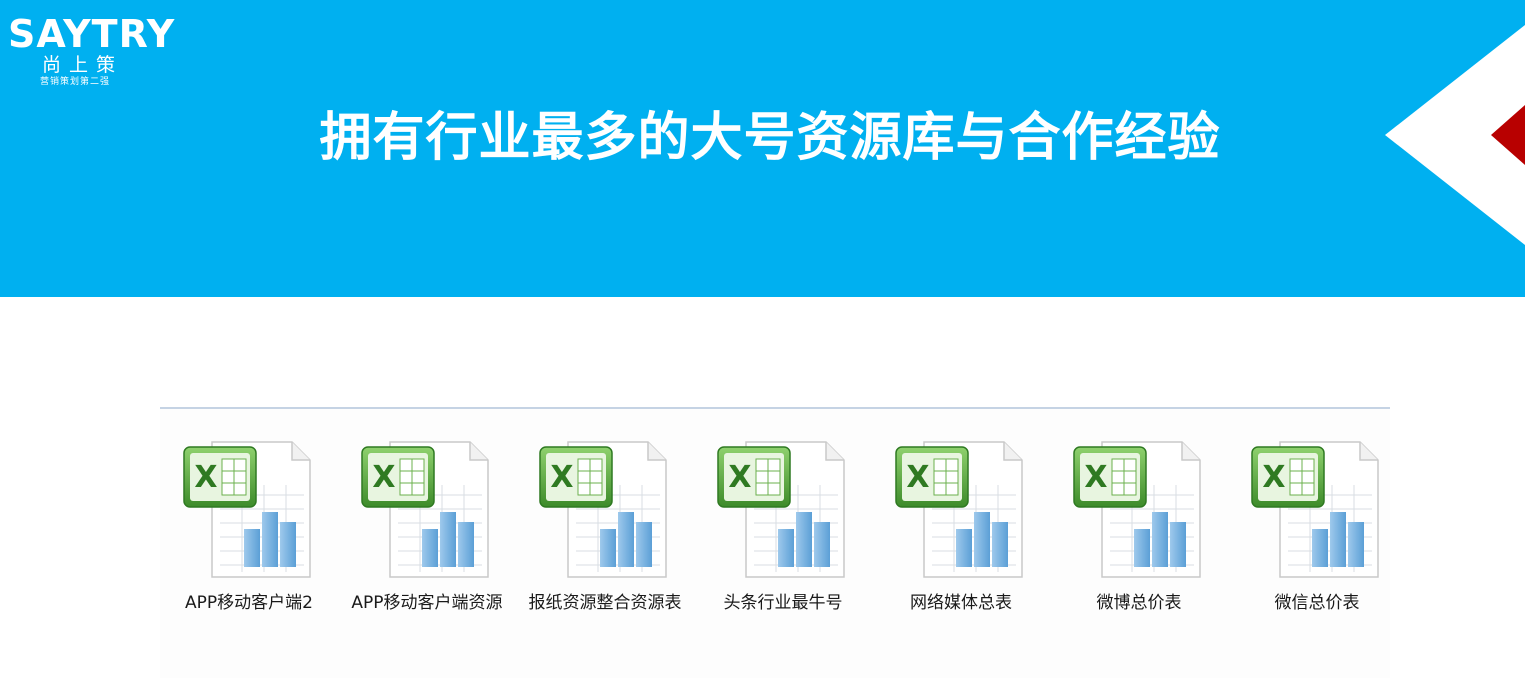  What do you see at coordinates (249, 603) in the screenshot?
I see `file-name: APP移动客户端2` at bounding box center [249, 603].